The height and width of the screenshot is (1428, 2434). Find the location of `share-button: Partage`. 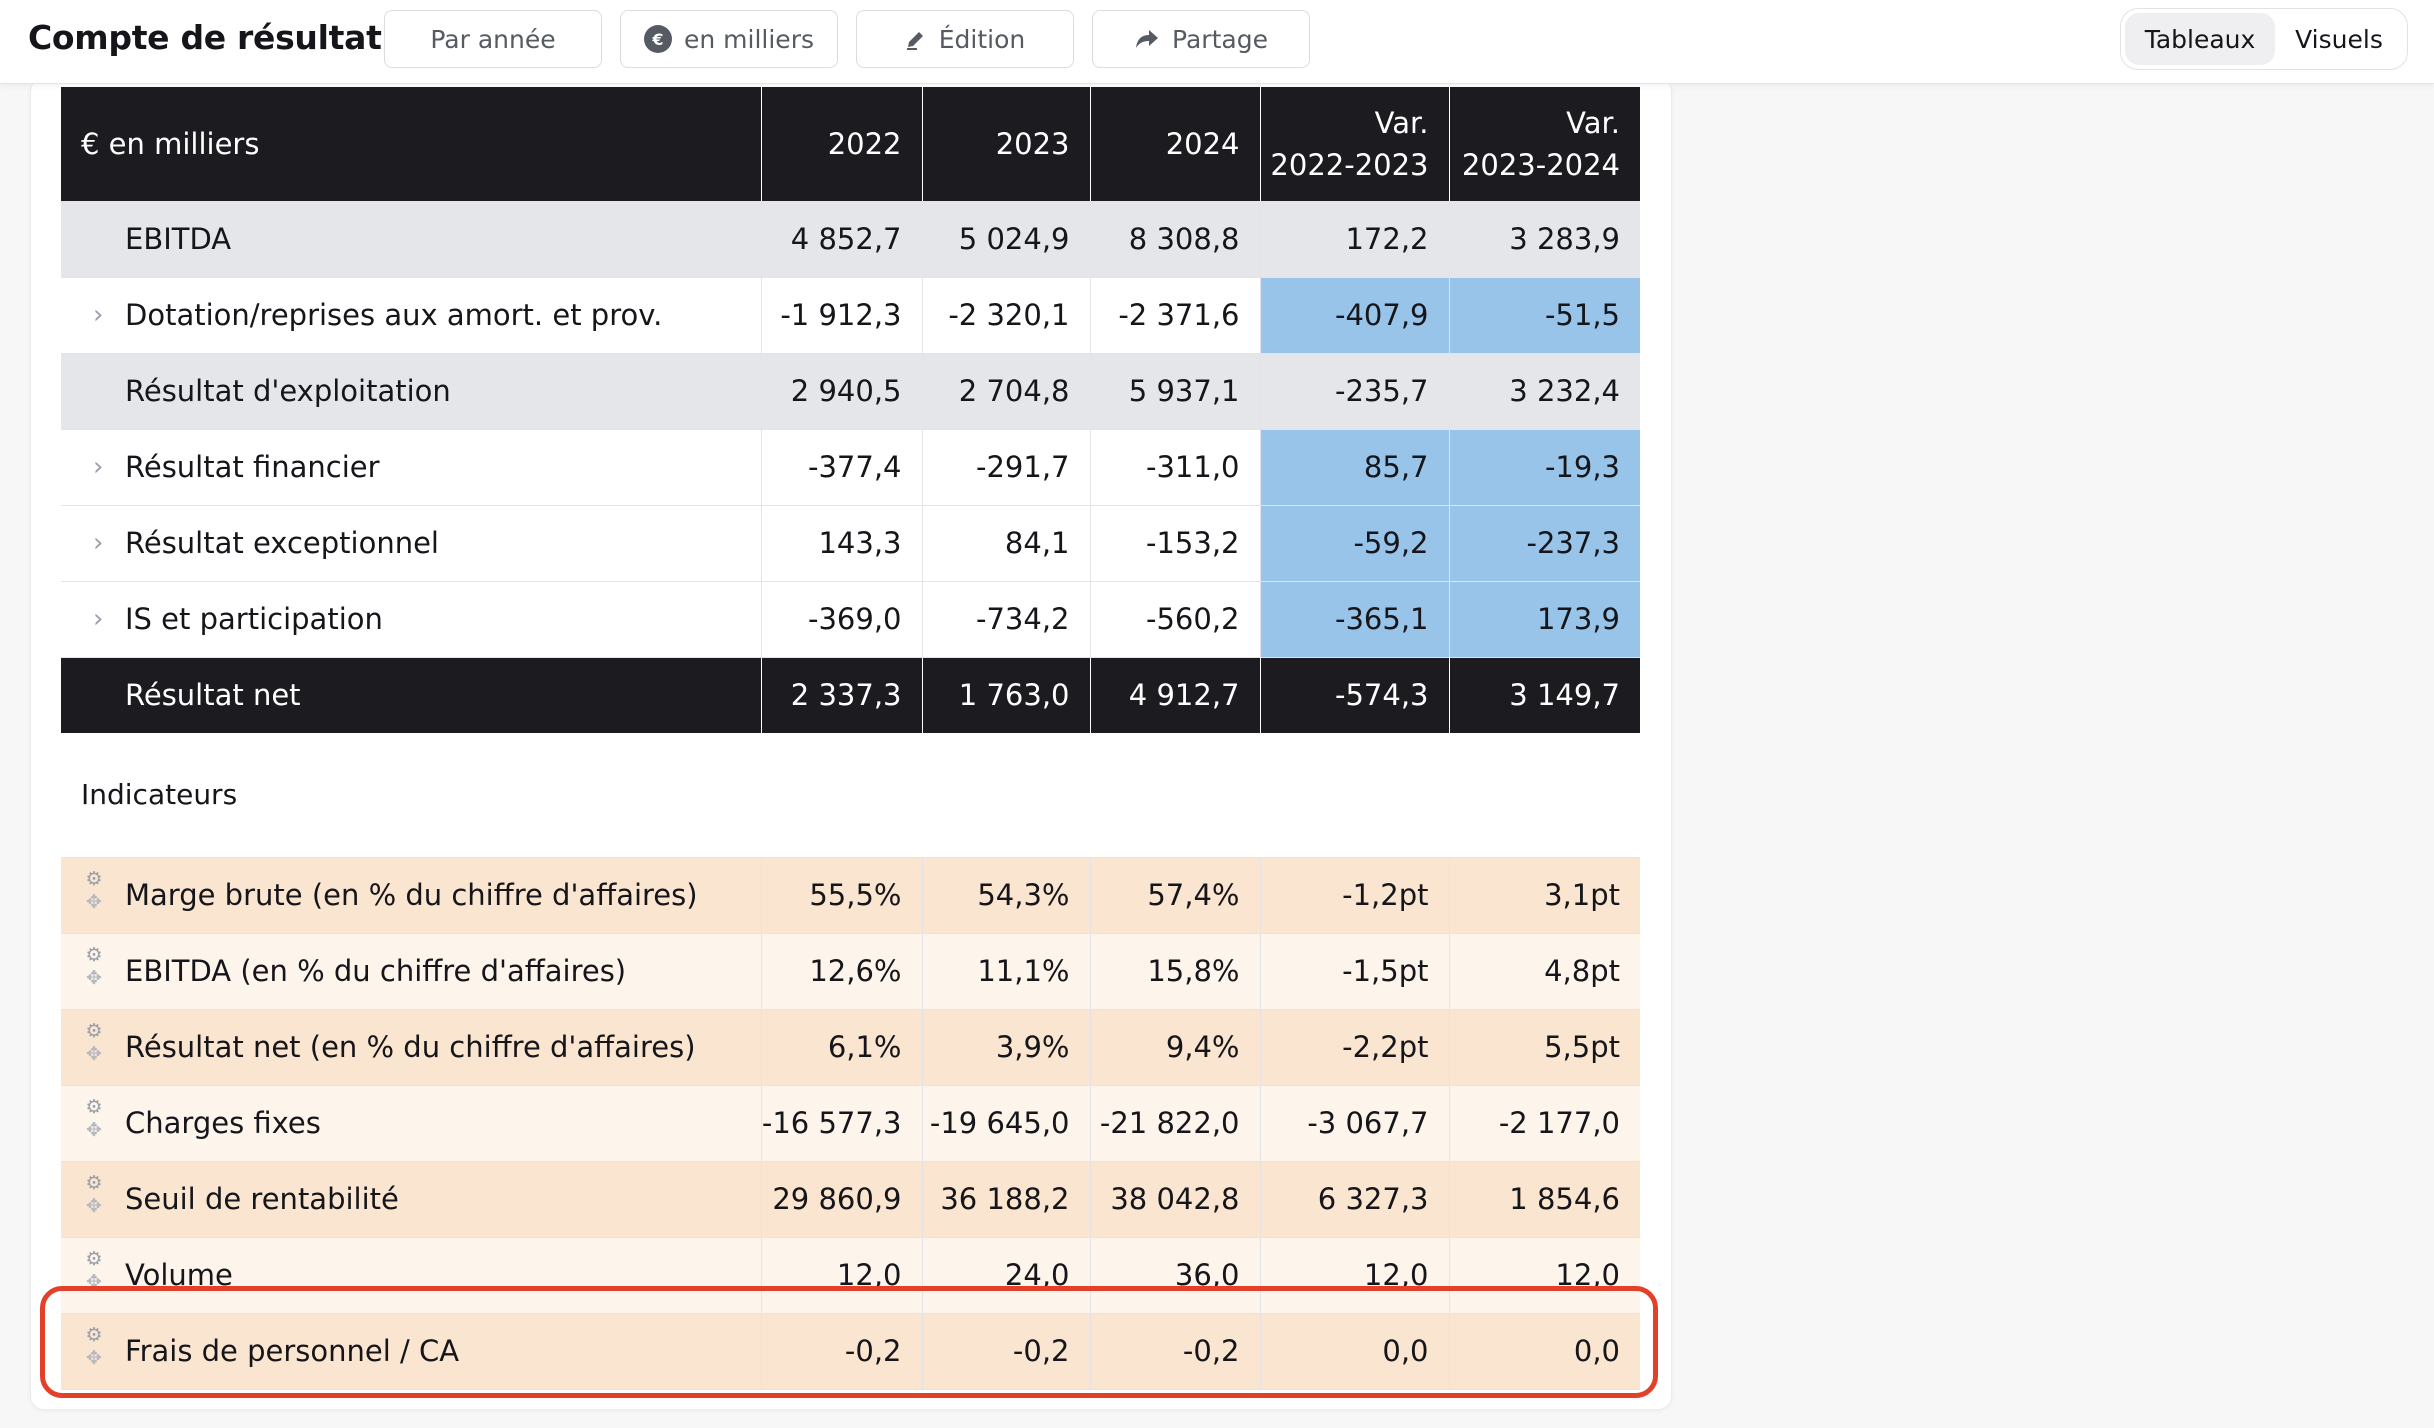

share-button: Partage is located at coordinates (1201, 39).